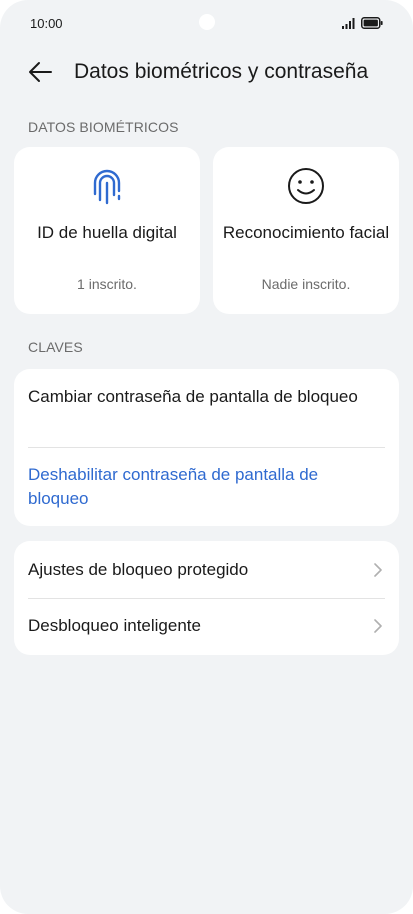  What do you see at coordinates (46, 23) in the screenshot?
I see `status-time: 10:00` at bounding box center [46, 23].